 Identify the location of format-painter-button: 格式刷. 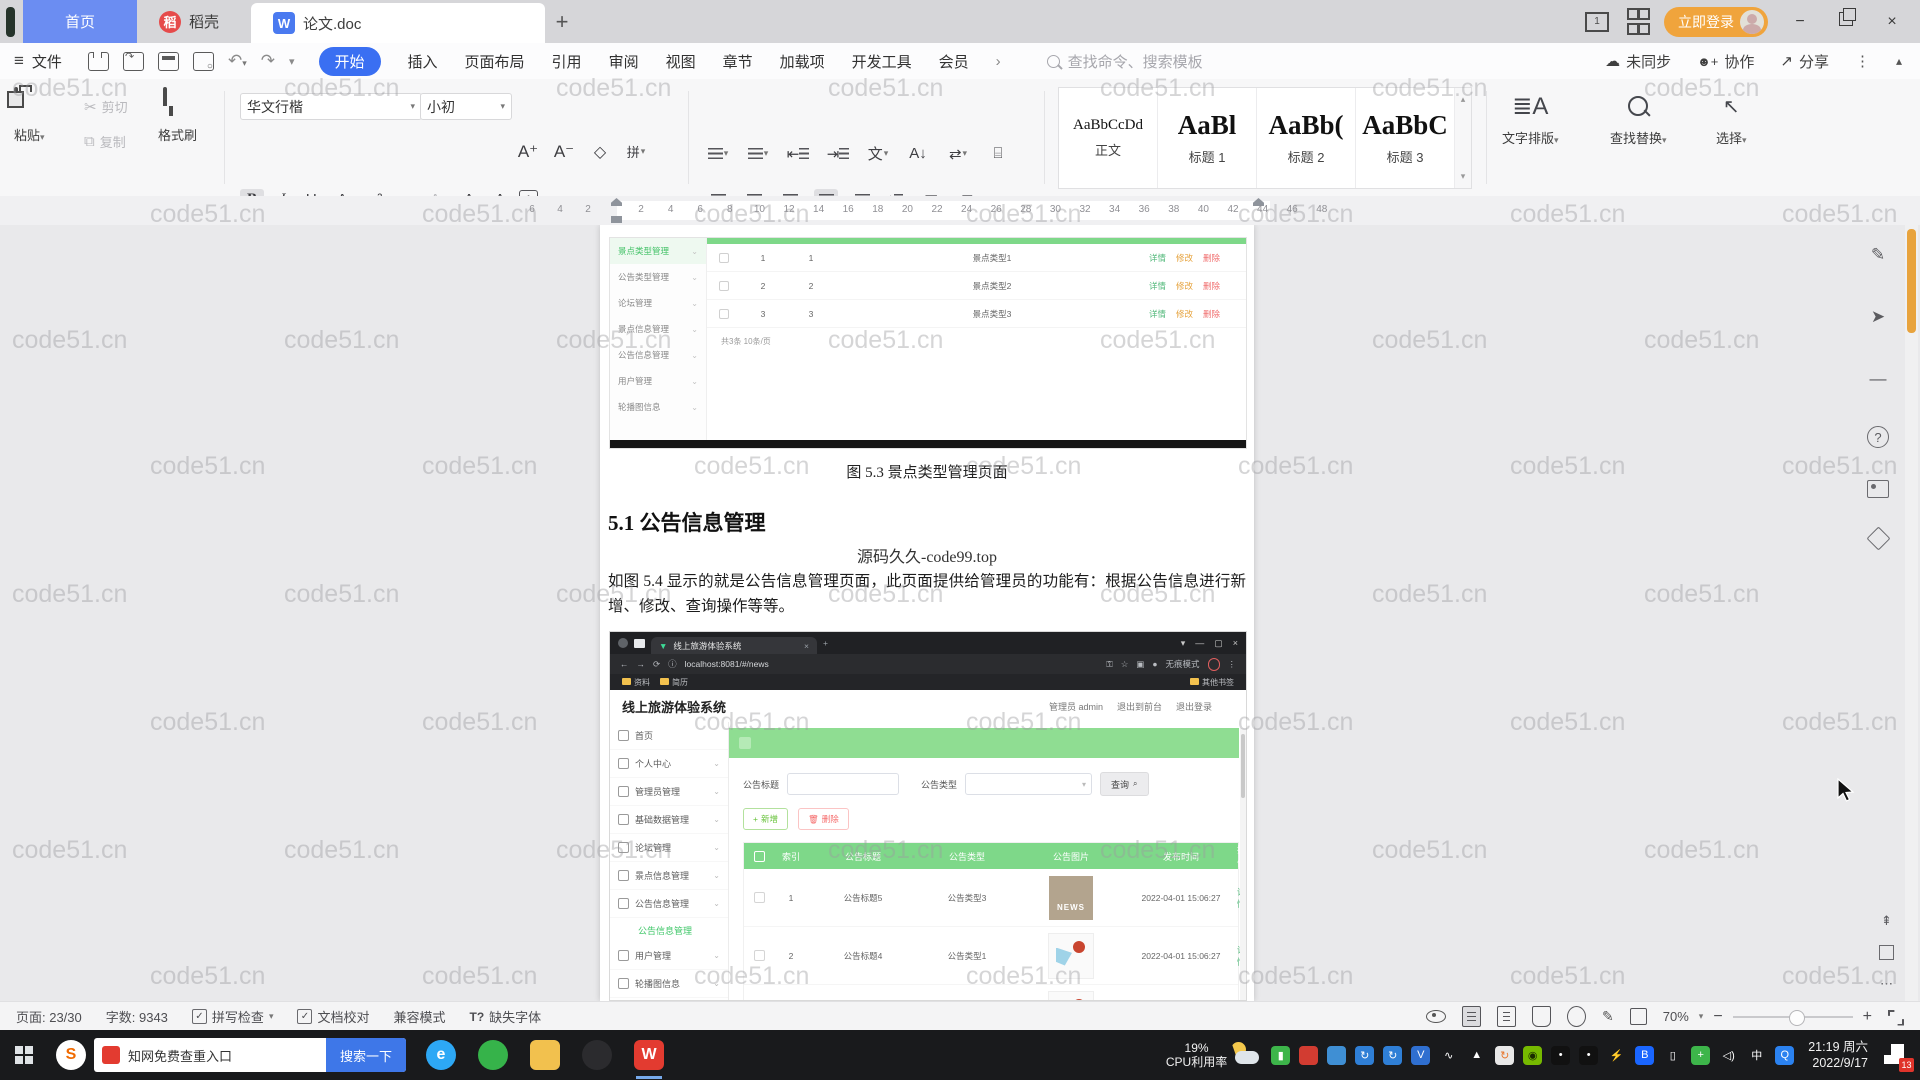
(177, 115).